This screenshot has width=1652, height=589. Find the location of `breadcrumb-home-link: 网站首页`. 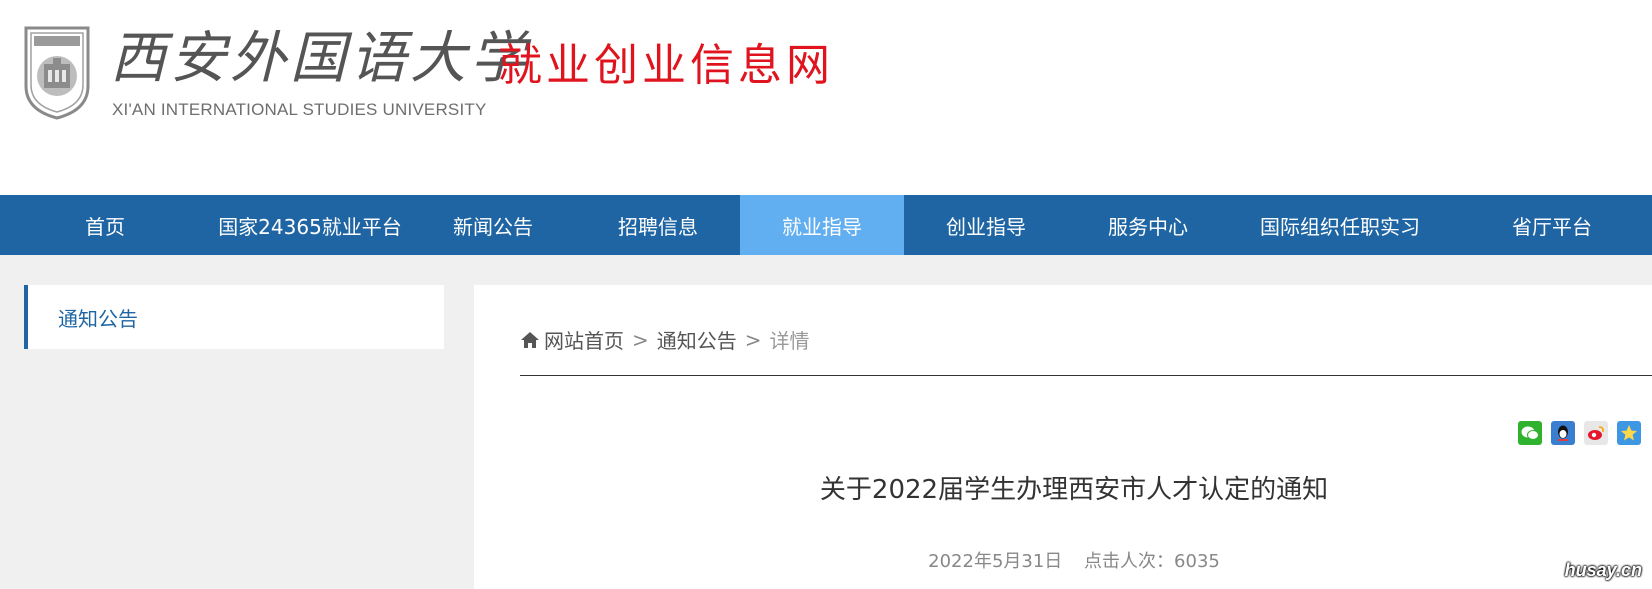

breadcrumb-home-link: 网站首页 is located at coordinates (584, 339).